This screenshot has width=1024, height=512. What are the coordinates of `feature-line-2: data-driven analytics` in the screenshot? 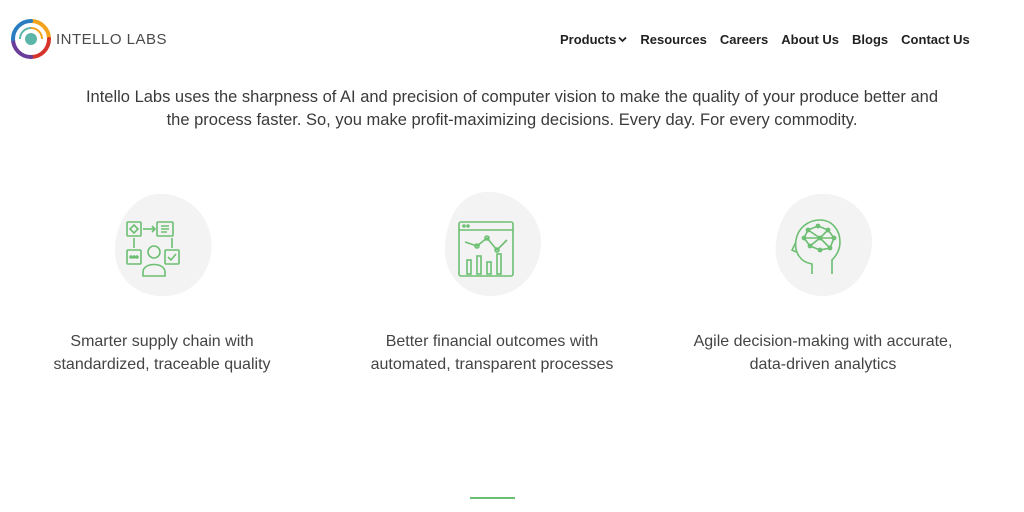 It's located at (823, 364).